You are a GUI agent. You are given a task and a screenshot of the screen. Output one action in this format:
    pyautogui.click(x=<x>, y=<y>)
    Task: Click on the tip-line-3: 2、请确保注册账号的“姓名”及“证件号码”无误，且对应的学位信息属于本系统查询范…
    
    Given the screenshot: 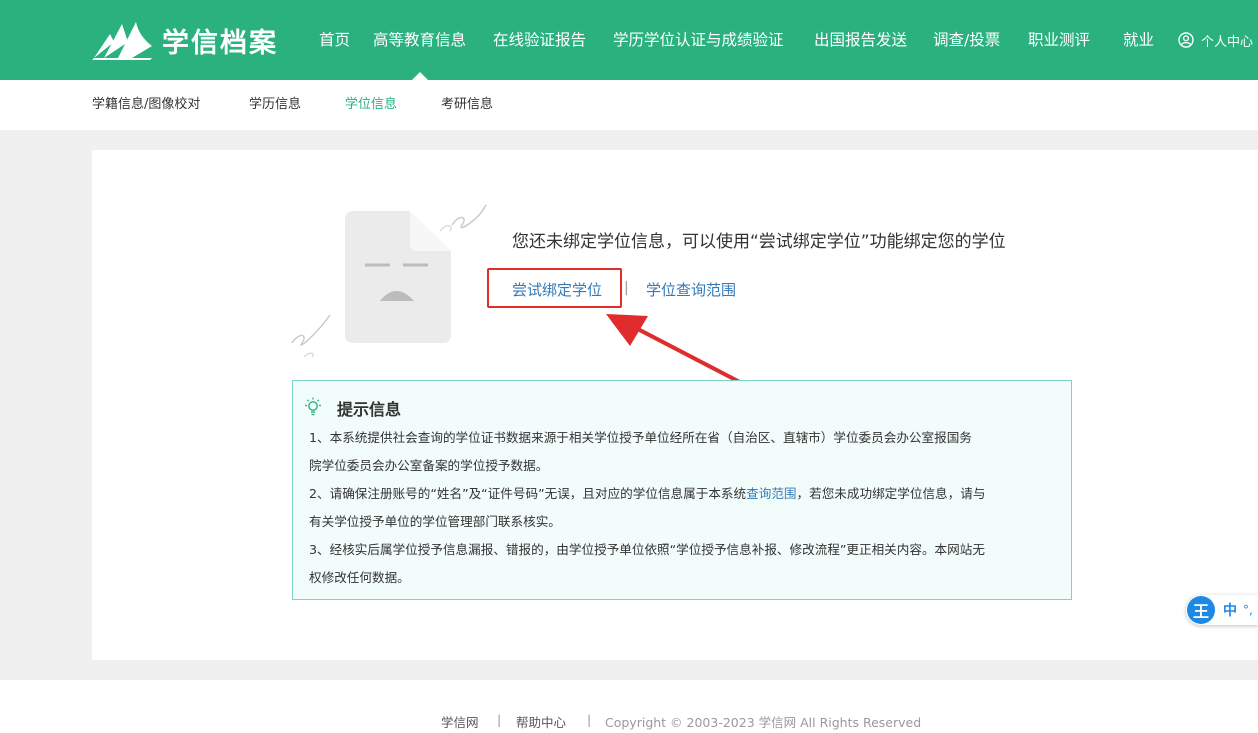 What is the action you would take?
    pyautogui.click(x=647, y=492)
    